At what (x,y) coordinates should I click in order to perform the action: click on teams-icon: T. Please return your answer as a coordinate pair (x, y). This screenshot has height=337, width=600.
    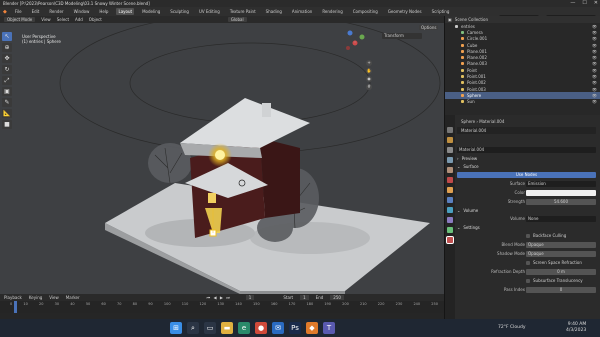
    Looking at the image, I should click on (329, 328).